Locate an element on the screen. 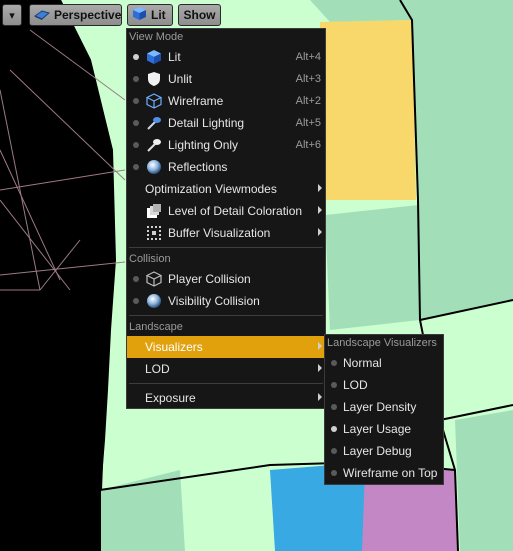 Image resolution: width=513 pixels, height=551 pixels. view-mode-player-collision: Player Collision is located at coordinates (226, 279).